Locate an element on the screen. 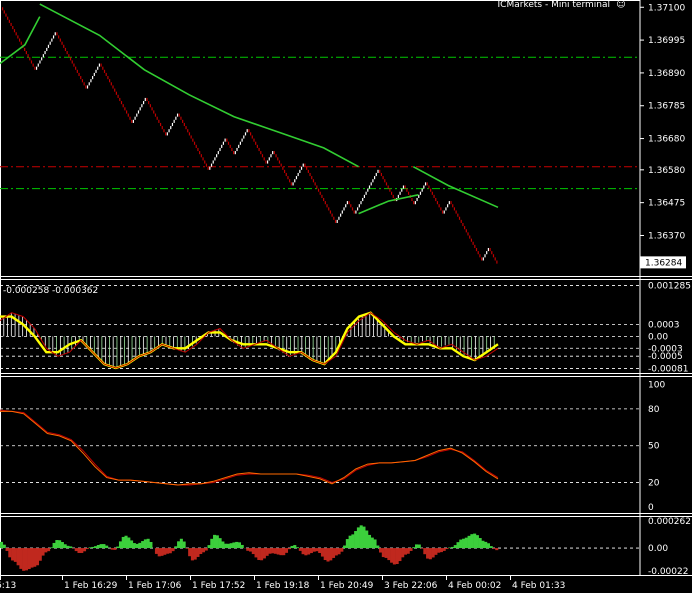 The width and height of the screenshot is (692, 593). momentum-panel: 0.000262 0.00 -0.00022 is located at coordinates (345, 547).